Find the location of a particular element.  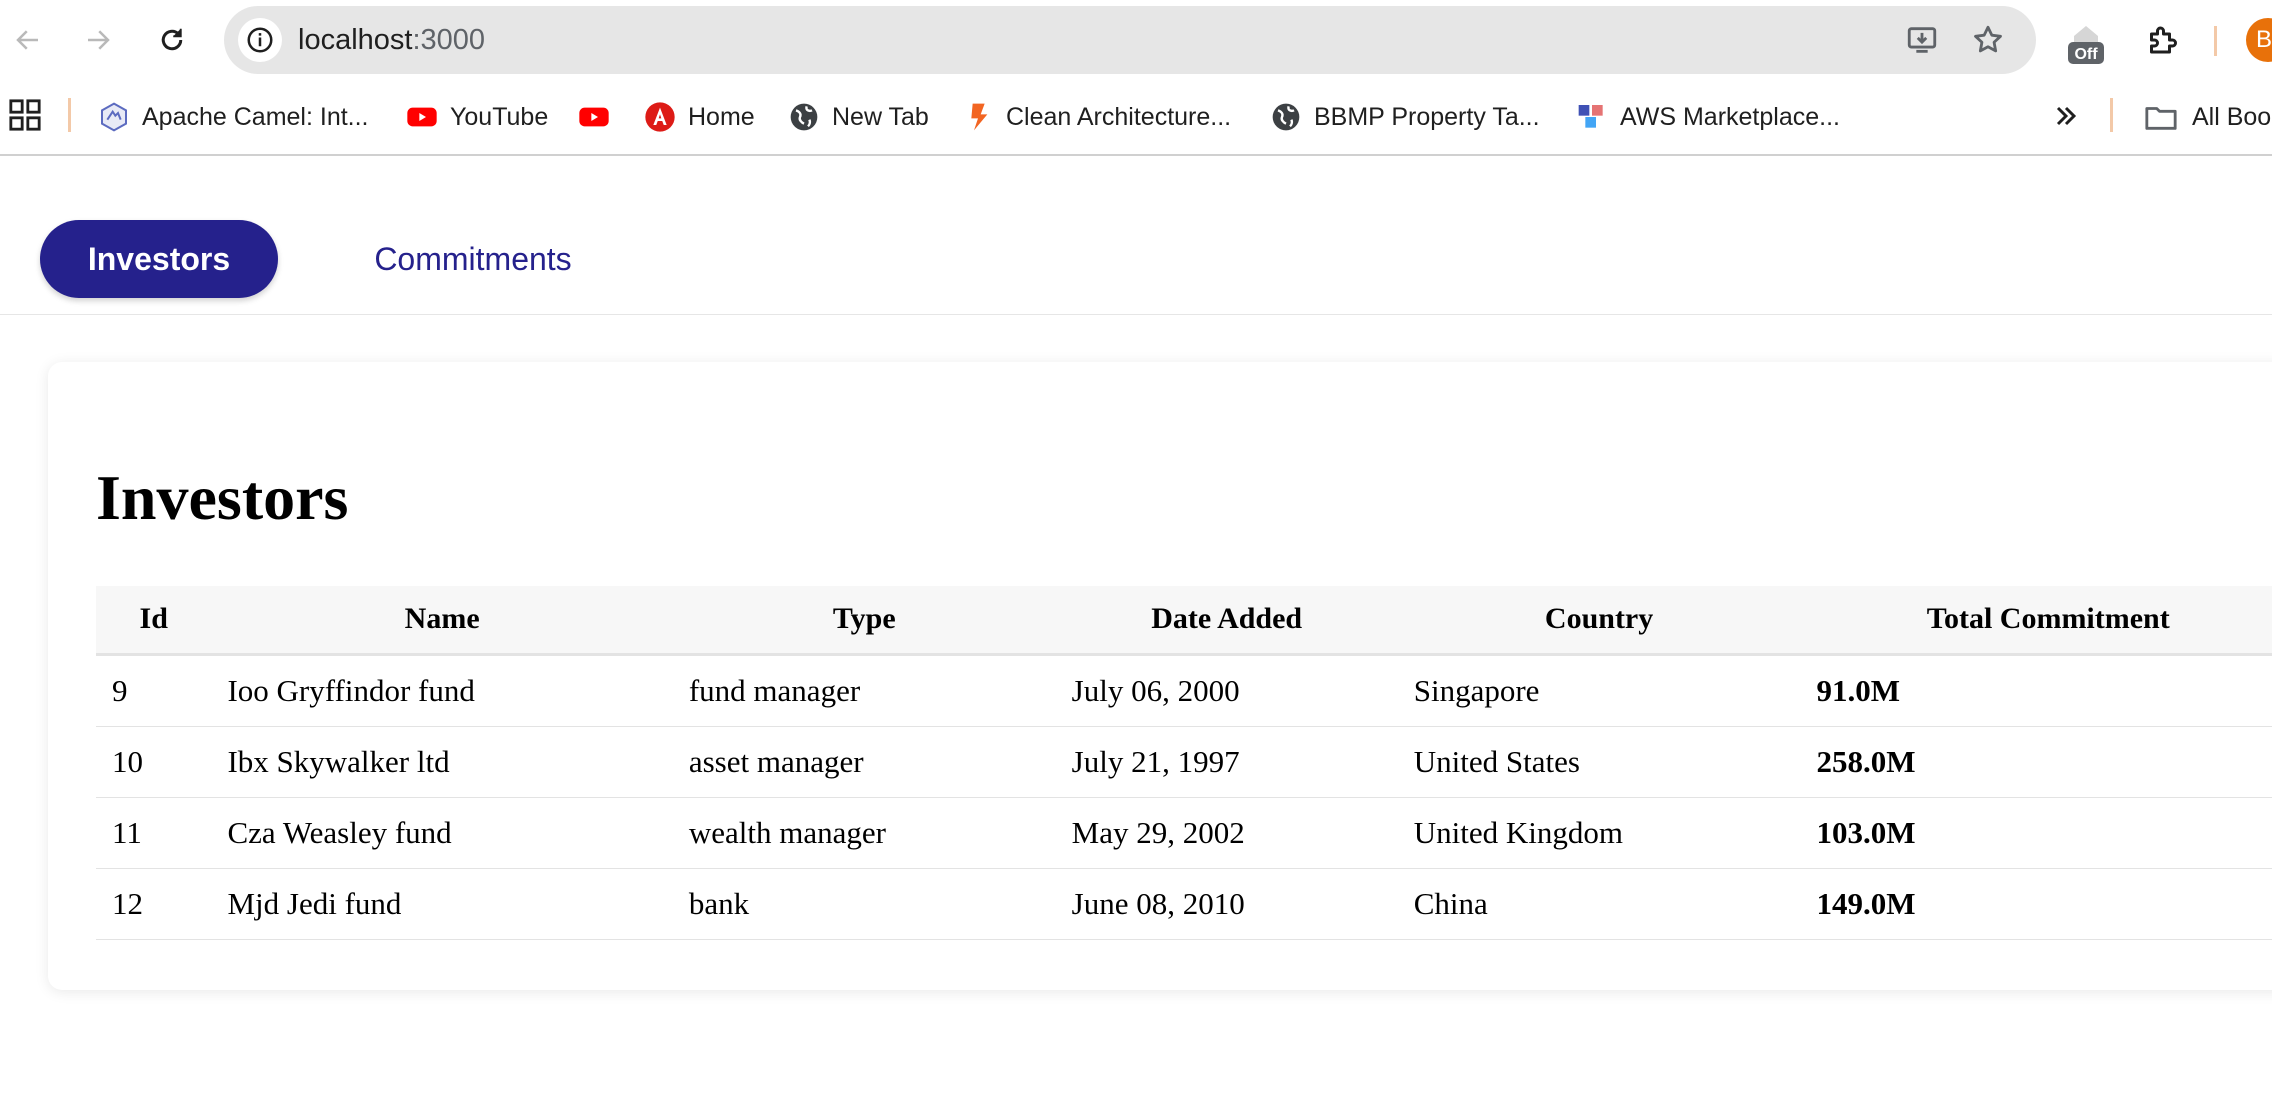

forward-button is located at coordinates (98, 40).